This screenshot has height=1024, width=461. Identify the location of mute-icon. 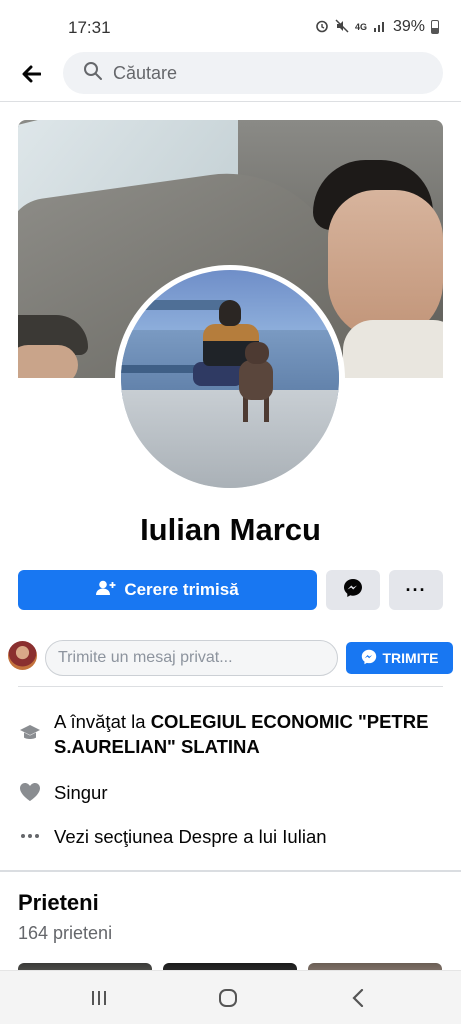
(342, 27).